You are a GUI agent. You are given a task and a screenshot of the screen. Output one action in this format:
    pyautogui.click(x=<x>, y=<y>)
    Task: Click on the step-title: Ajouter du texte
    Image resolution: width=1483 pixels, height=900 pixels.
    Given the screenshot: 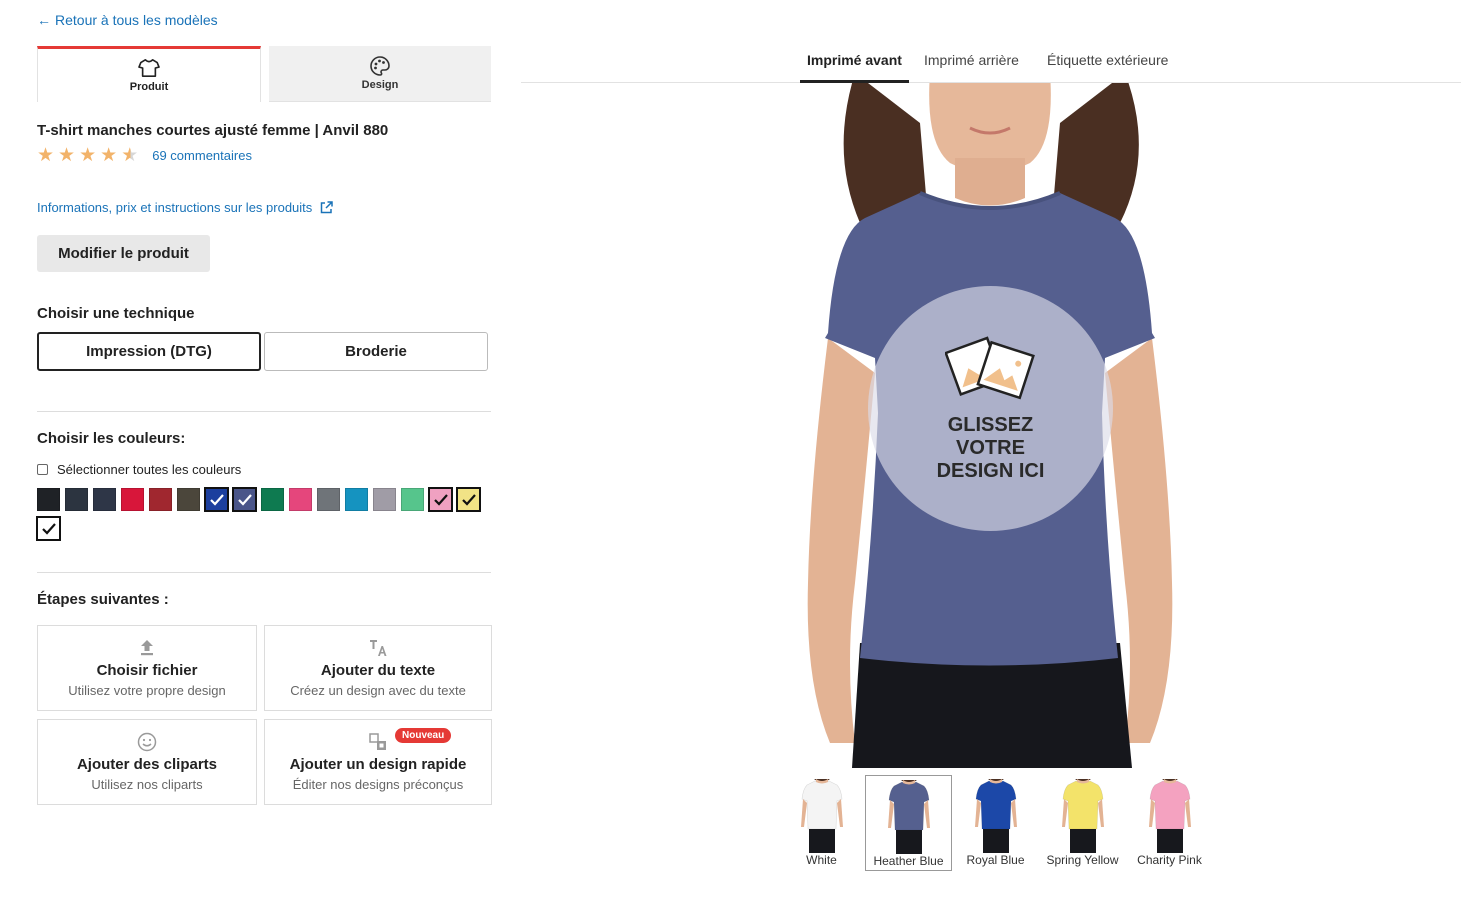 What is the action you would take?
    pyautogui.click(x=378, y=670)
    